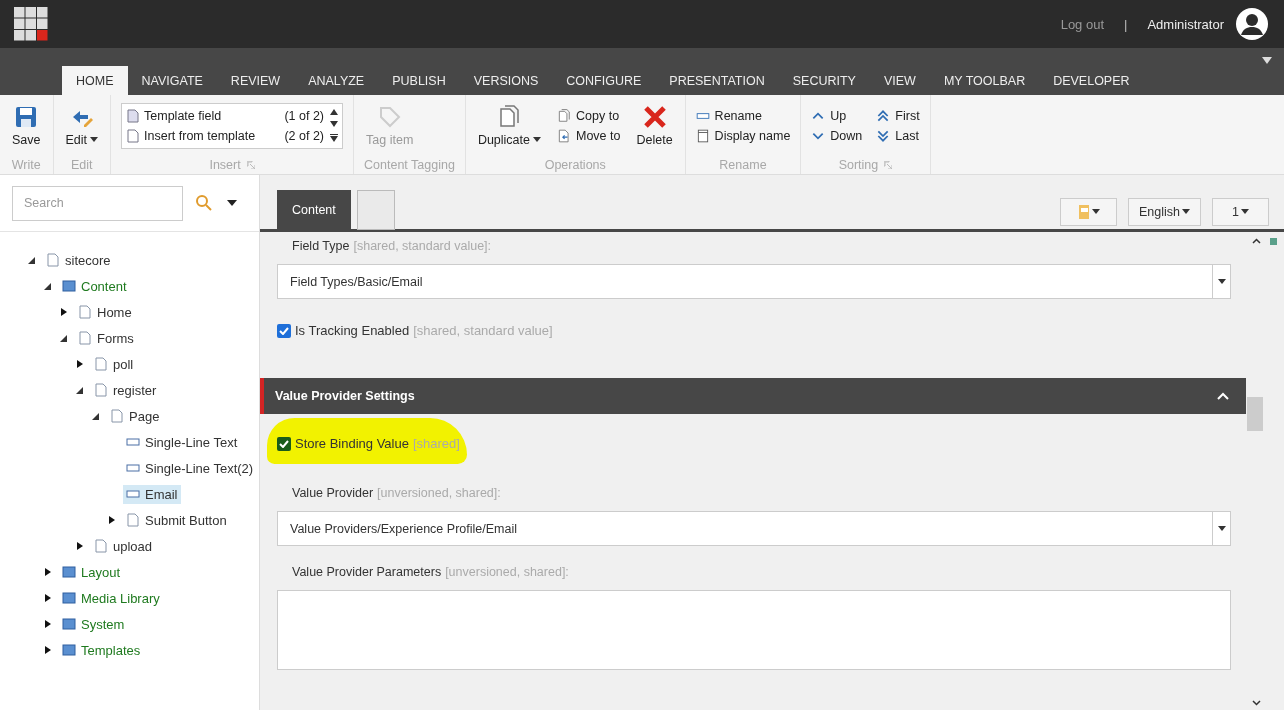 This screenshot has height=710, width=1284. Describe the element at coordinates (105, 312) in the screenshot. I see `tree-item: Home` at that location.